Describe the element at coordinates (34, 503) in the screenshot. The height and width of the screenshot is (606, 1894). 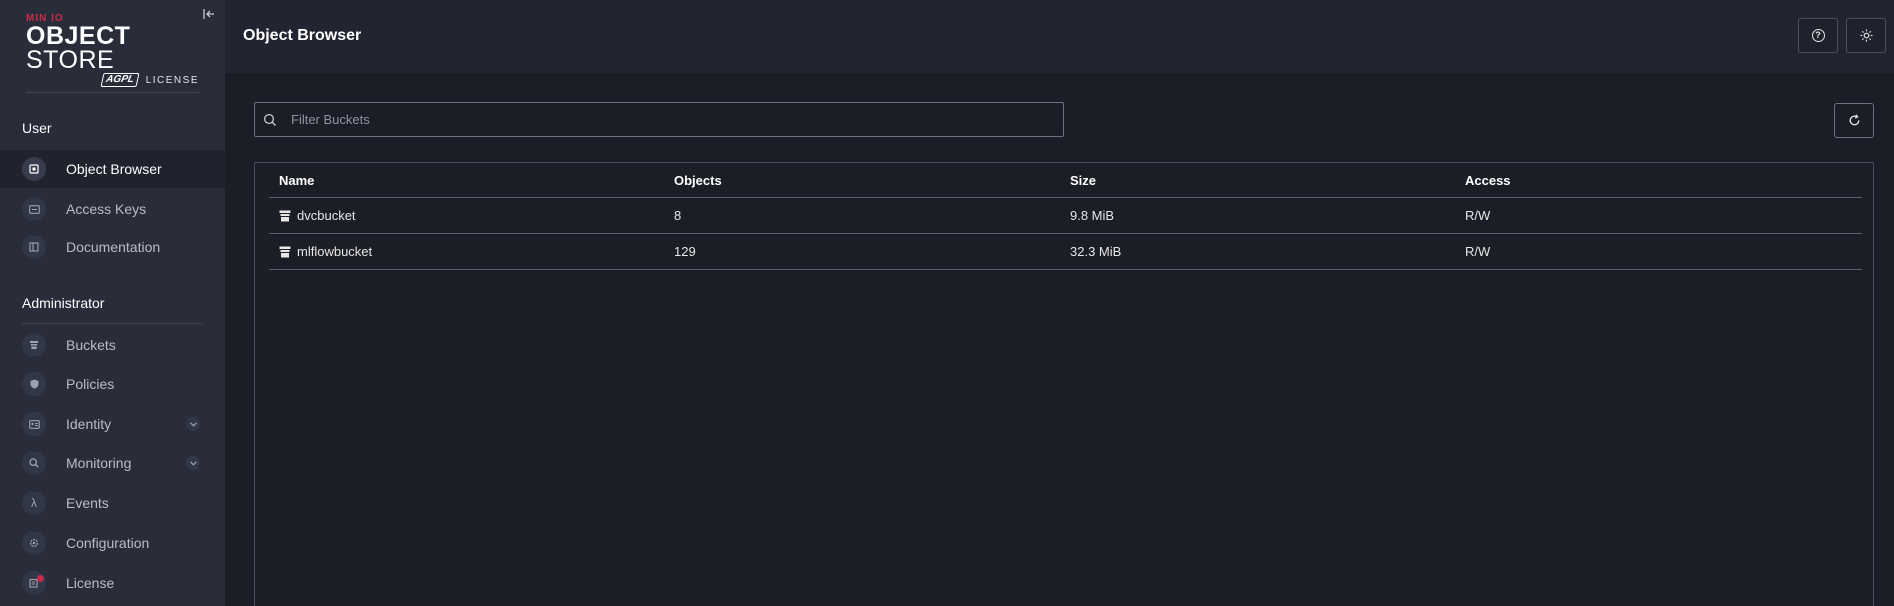
I see `lambda-icon: λ` at that location.